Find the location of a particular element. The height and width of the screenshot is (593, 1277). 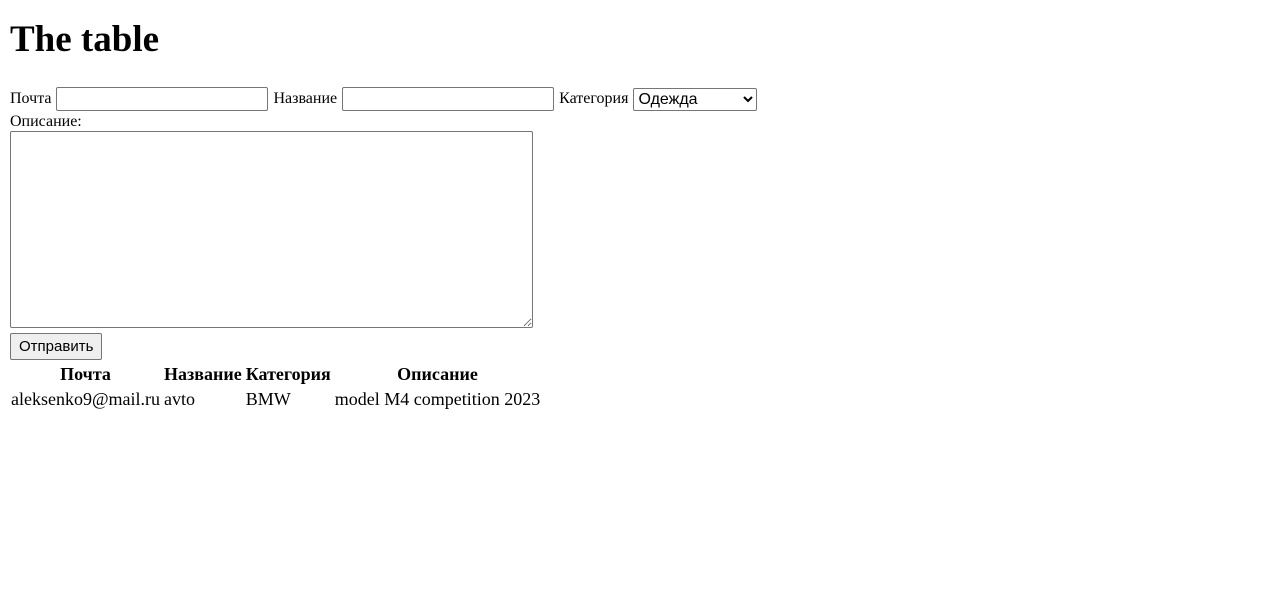

cell-description: model M4 competition 2023 is located at coordinates (437, 399).